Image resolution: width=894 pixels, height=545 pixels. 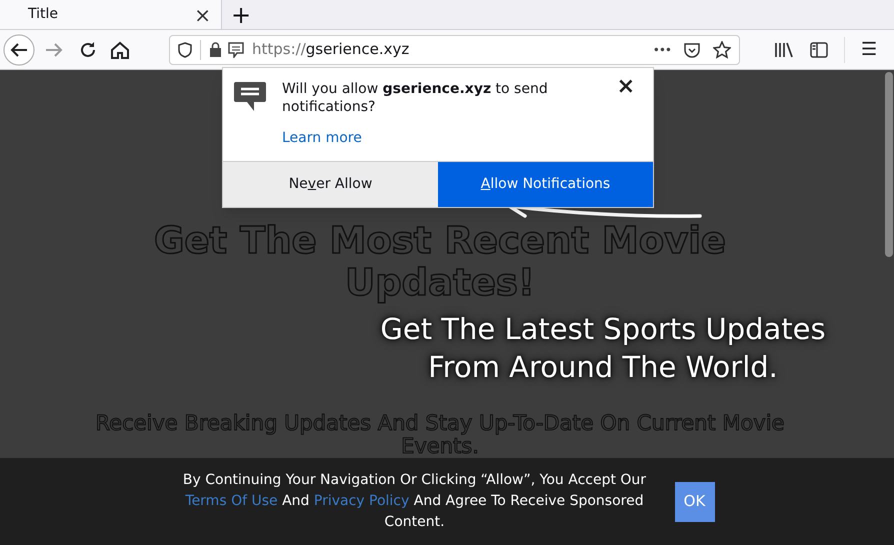 I want to click on url-text: https://gserience.xyz, so click(x=331, y=49).